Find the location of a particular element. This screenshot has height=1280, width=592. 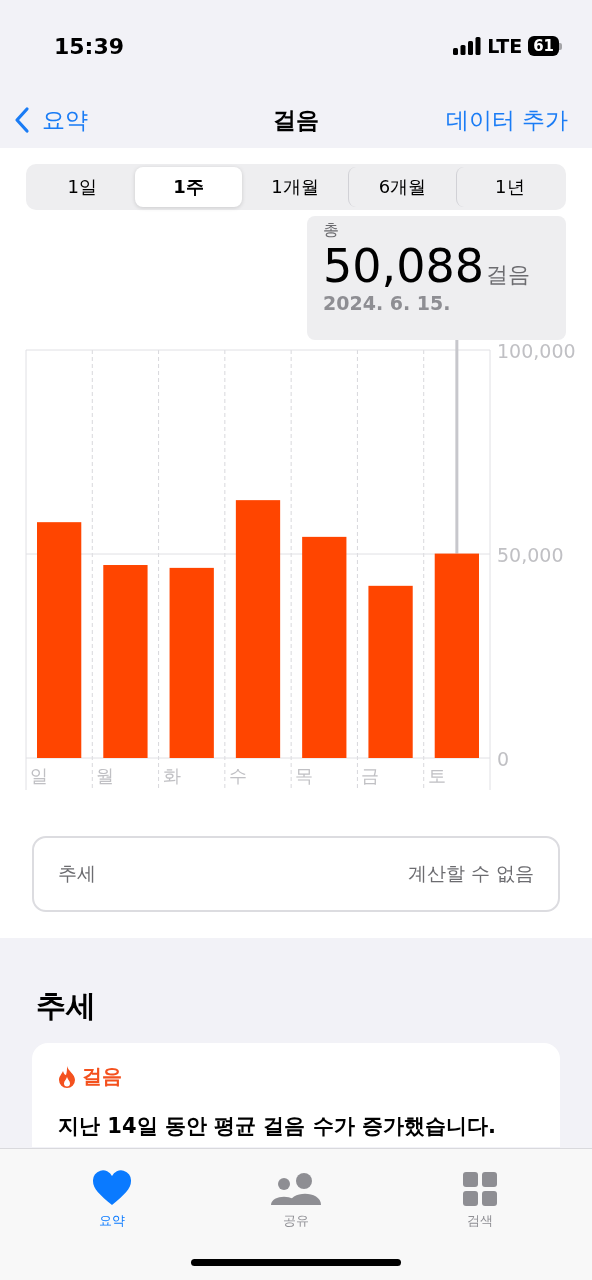

x-axis-label: 일 is located at coordinates (39, 775).